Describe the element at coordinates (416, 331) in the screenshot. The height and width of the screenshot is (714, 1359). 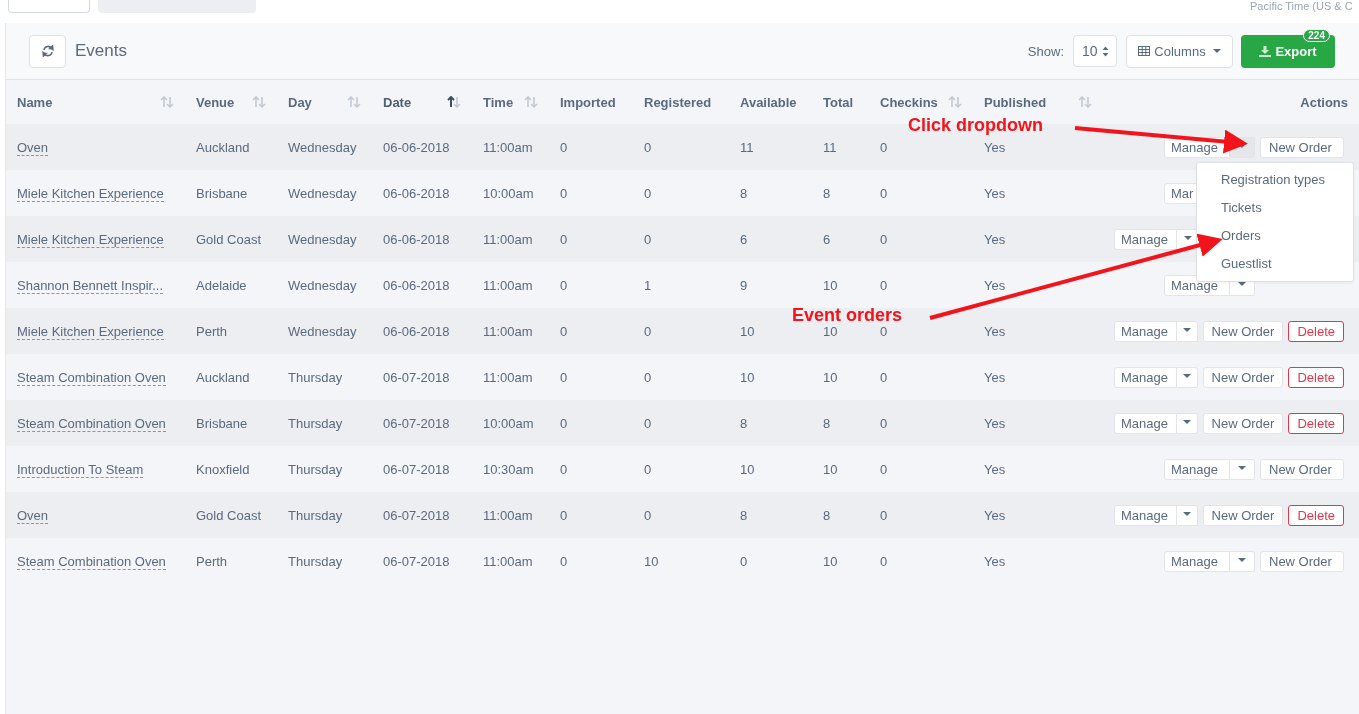
I see `table-cell: 06-06-2018` at that location.